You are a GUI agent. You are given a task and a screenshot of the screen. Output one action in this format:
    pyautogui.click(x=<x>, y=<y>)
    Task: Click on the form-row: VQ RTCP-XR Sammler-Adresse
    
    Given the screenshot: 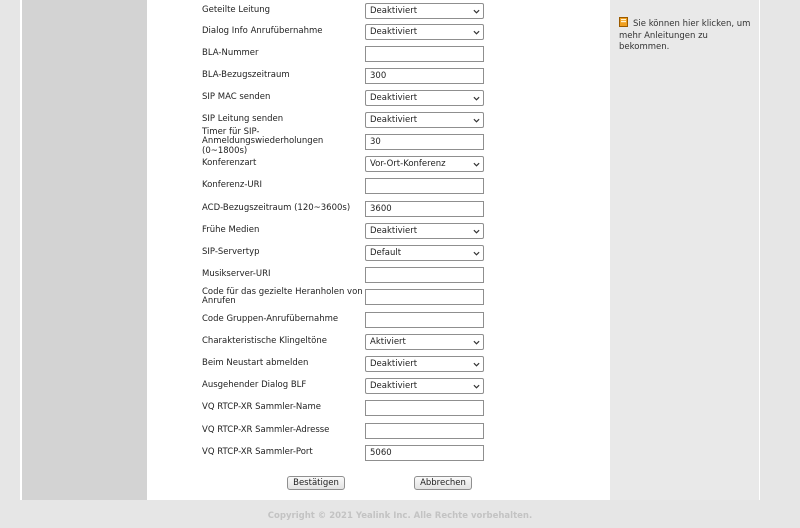 What is the action you would take?
    pyautogui.click(x=410, y=431)
    